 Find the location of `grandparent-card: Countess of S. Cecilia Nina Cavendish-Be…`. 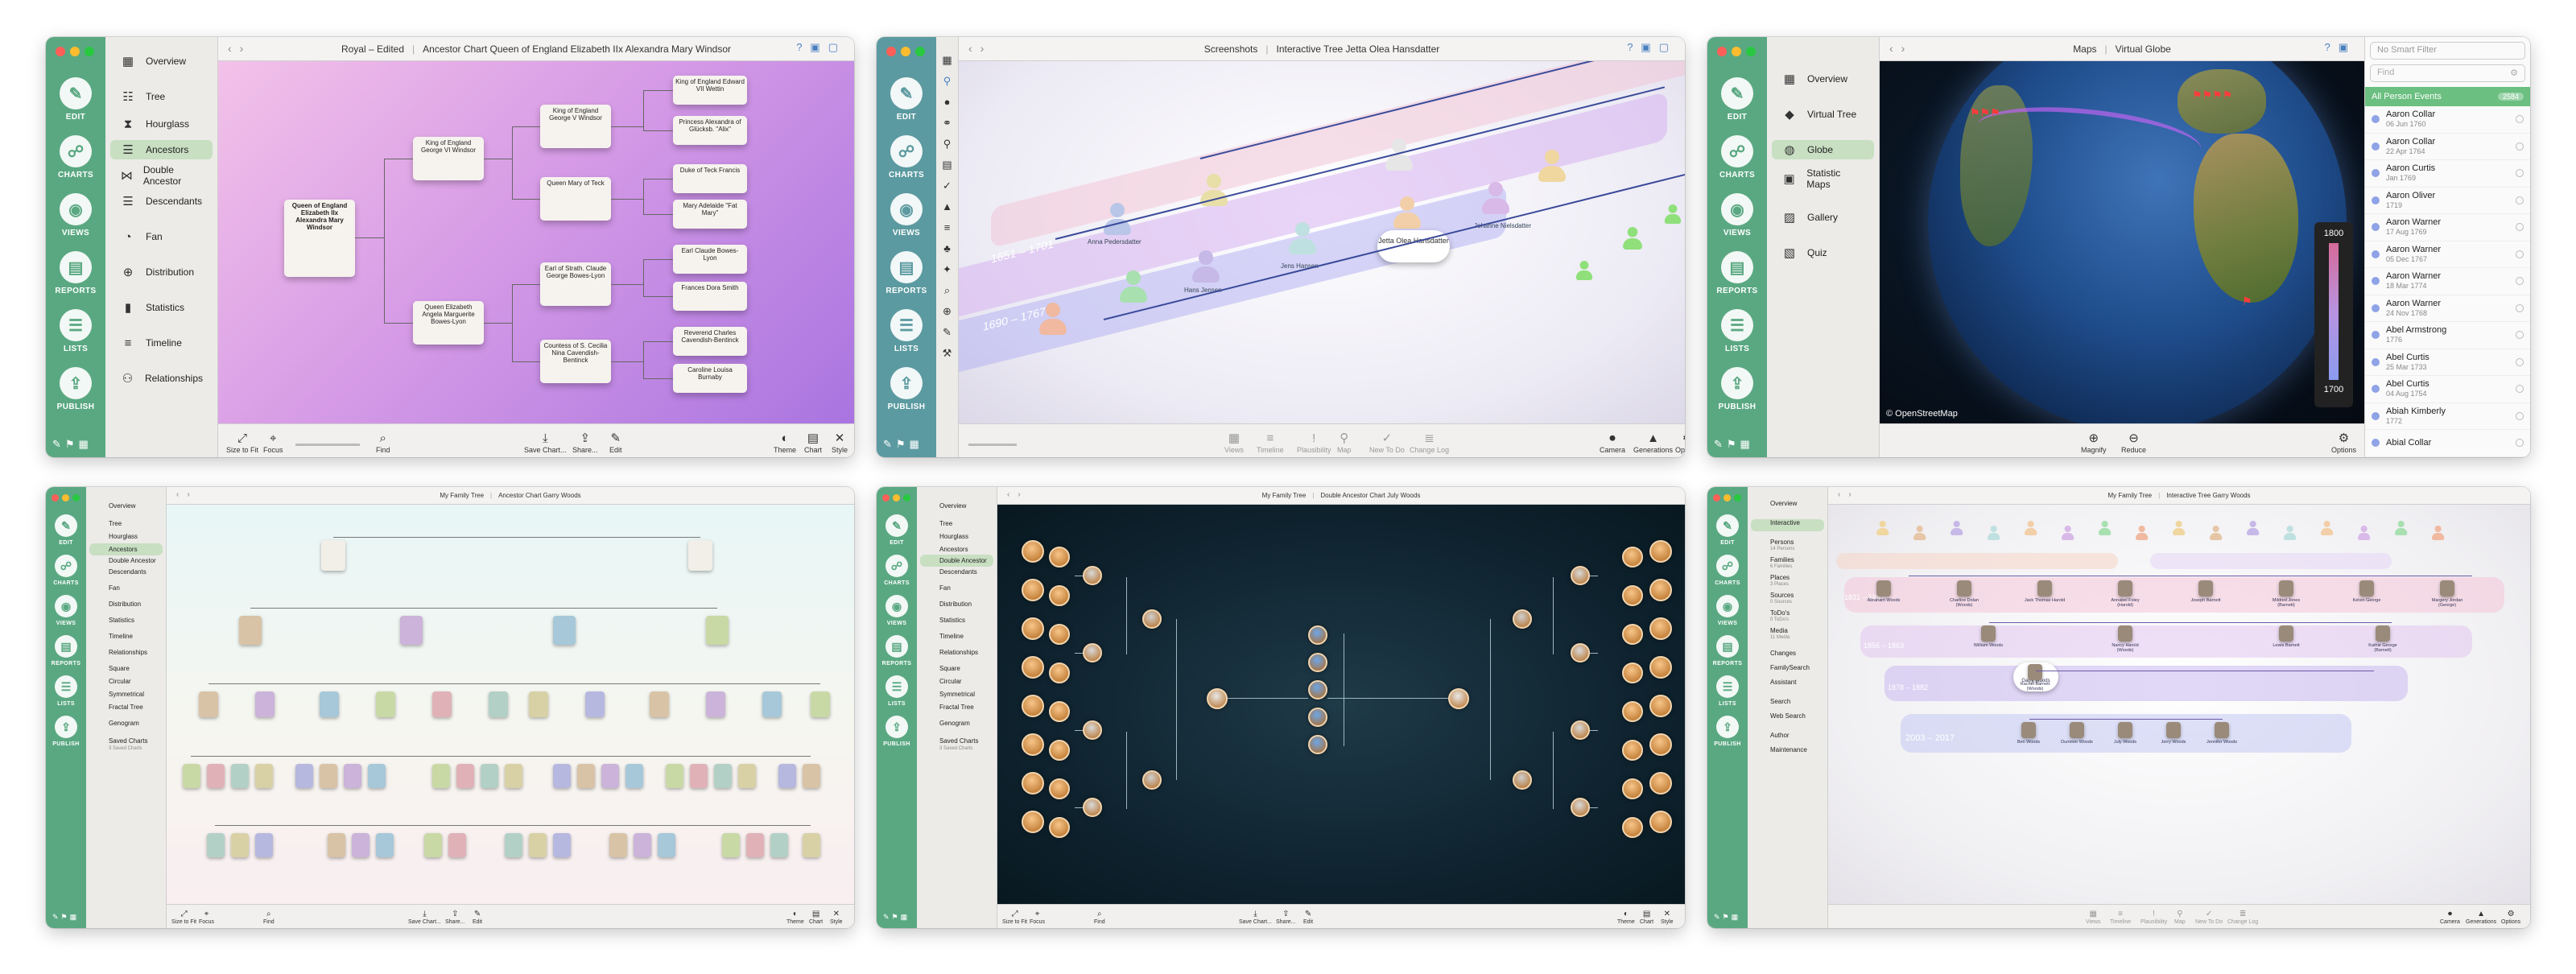

grandparent-card: Countess of S. Cecilia Nina Cavendish-Be… is located at coordinates (575, 361).